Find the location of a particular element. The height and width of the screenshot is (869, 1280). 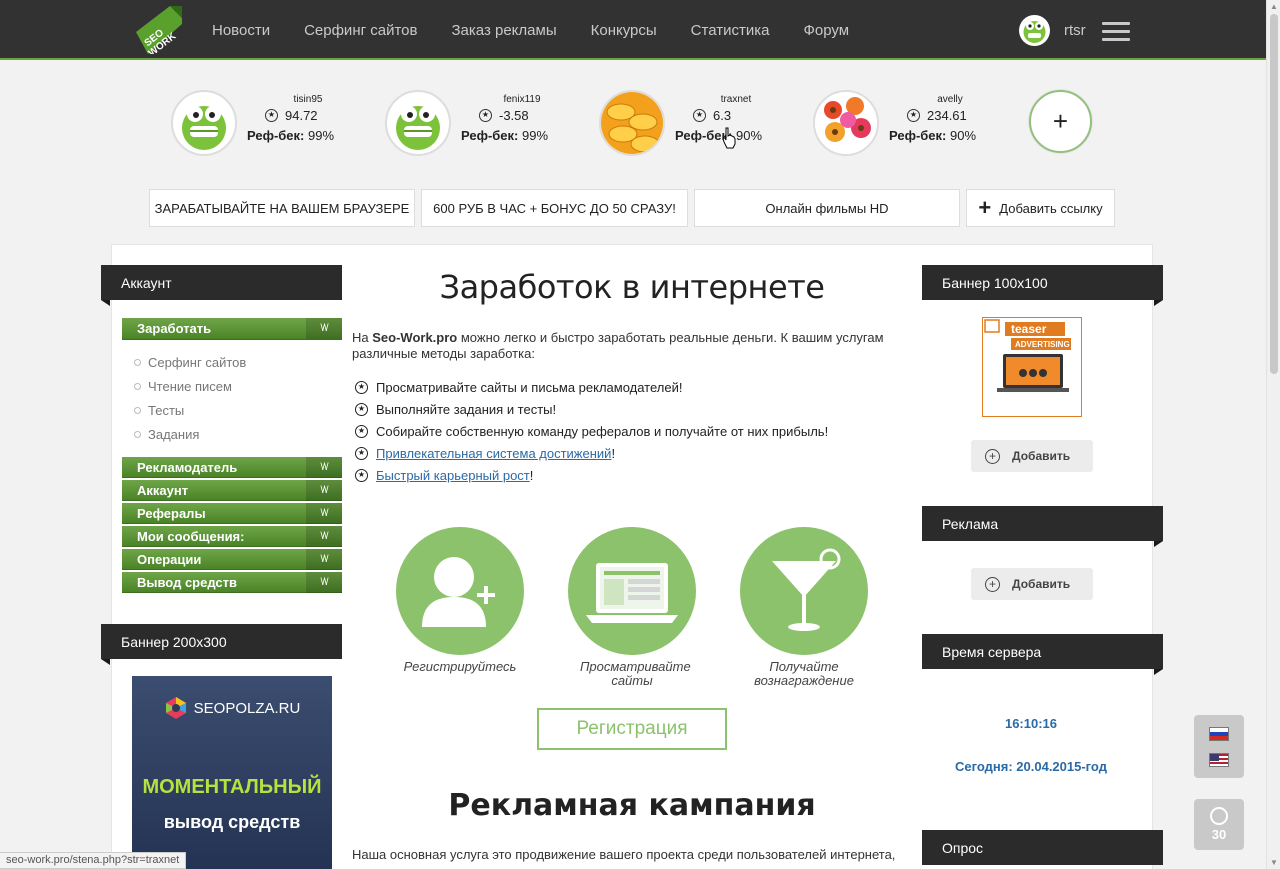

ad-link-1: ЗАРАБАТЫВАЙТЕ НА ВАШЕМ БРАУЗЕРЕ is located at coordinates (282, 208).